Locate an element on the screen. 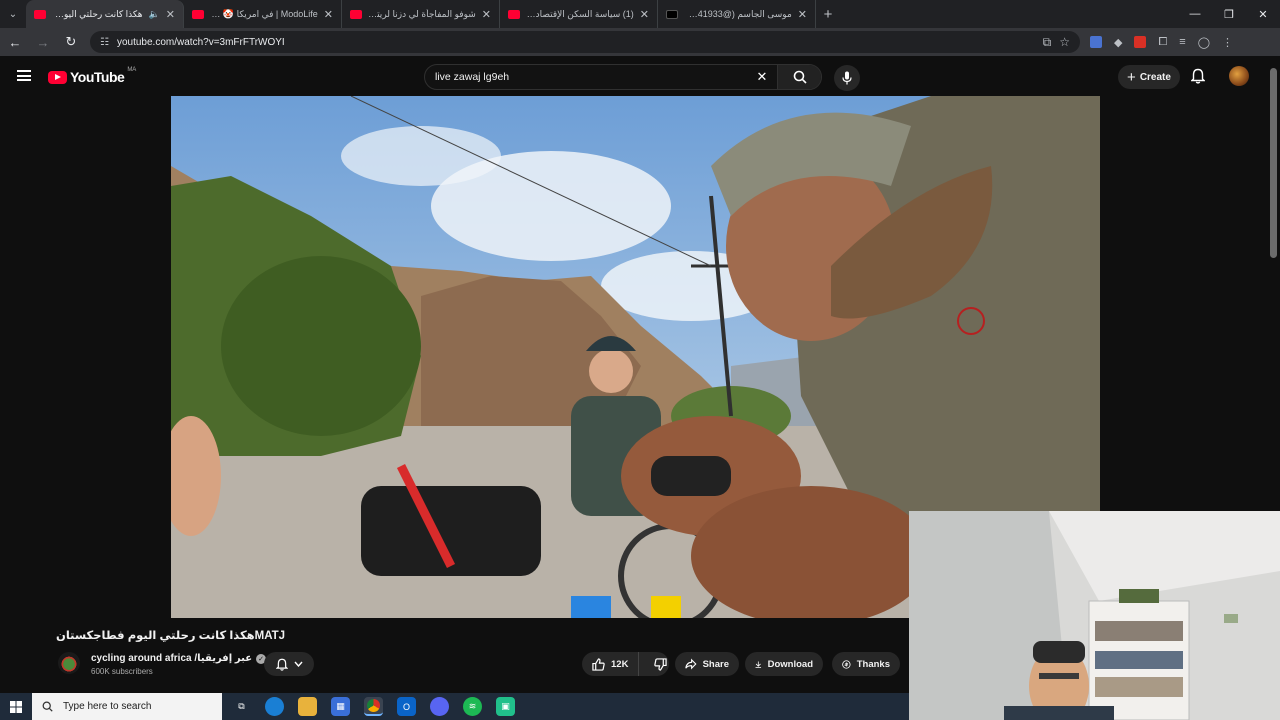 This screenshot has height=720, width=1280. extension-red-icon is located at coordinates (1140, 42).